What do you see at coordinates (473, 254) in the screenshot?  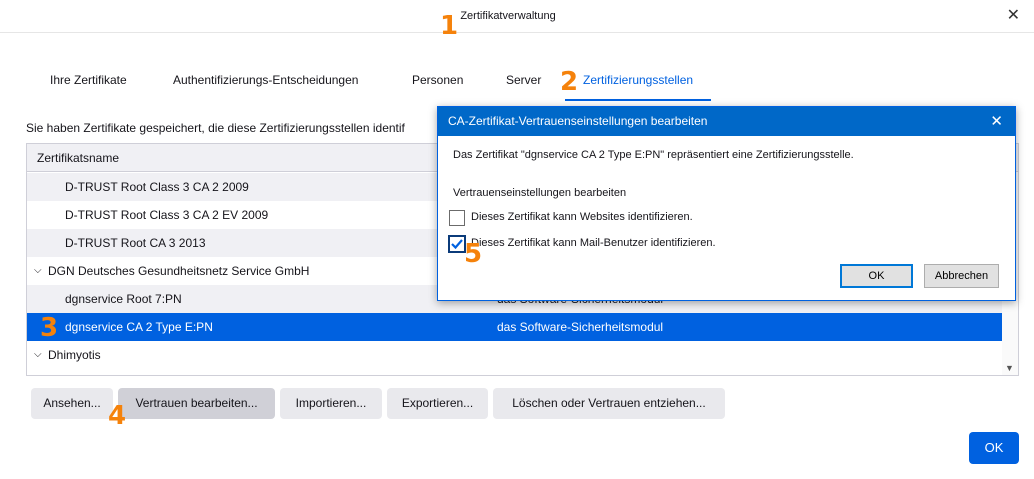 I see `step-marker: 5` at bounding box center [473, 254].